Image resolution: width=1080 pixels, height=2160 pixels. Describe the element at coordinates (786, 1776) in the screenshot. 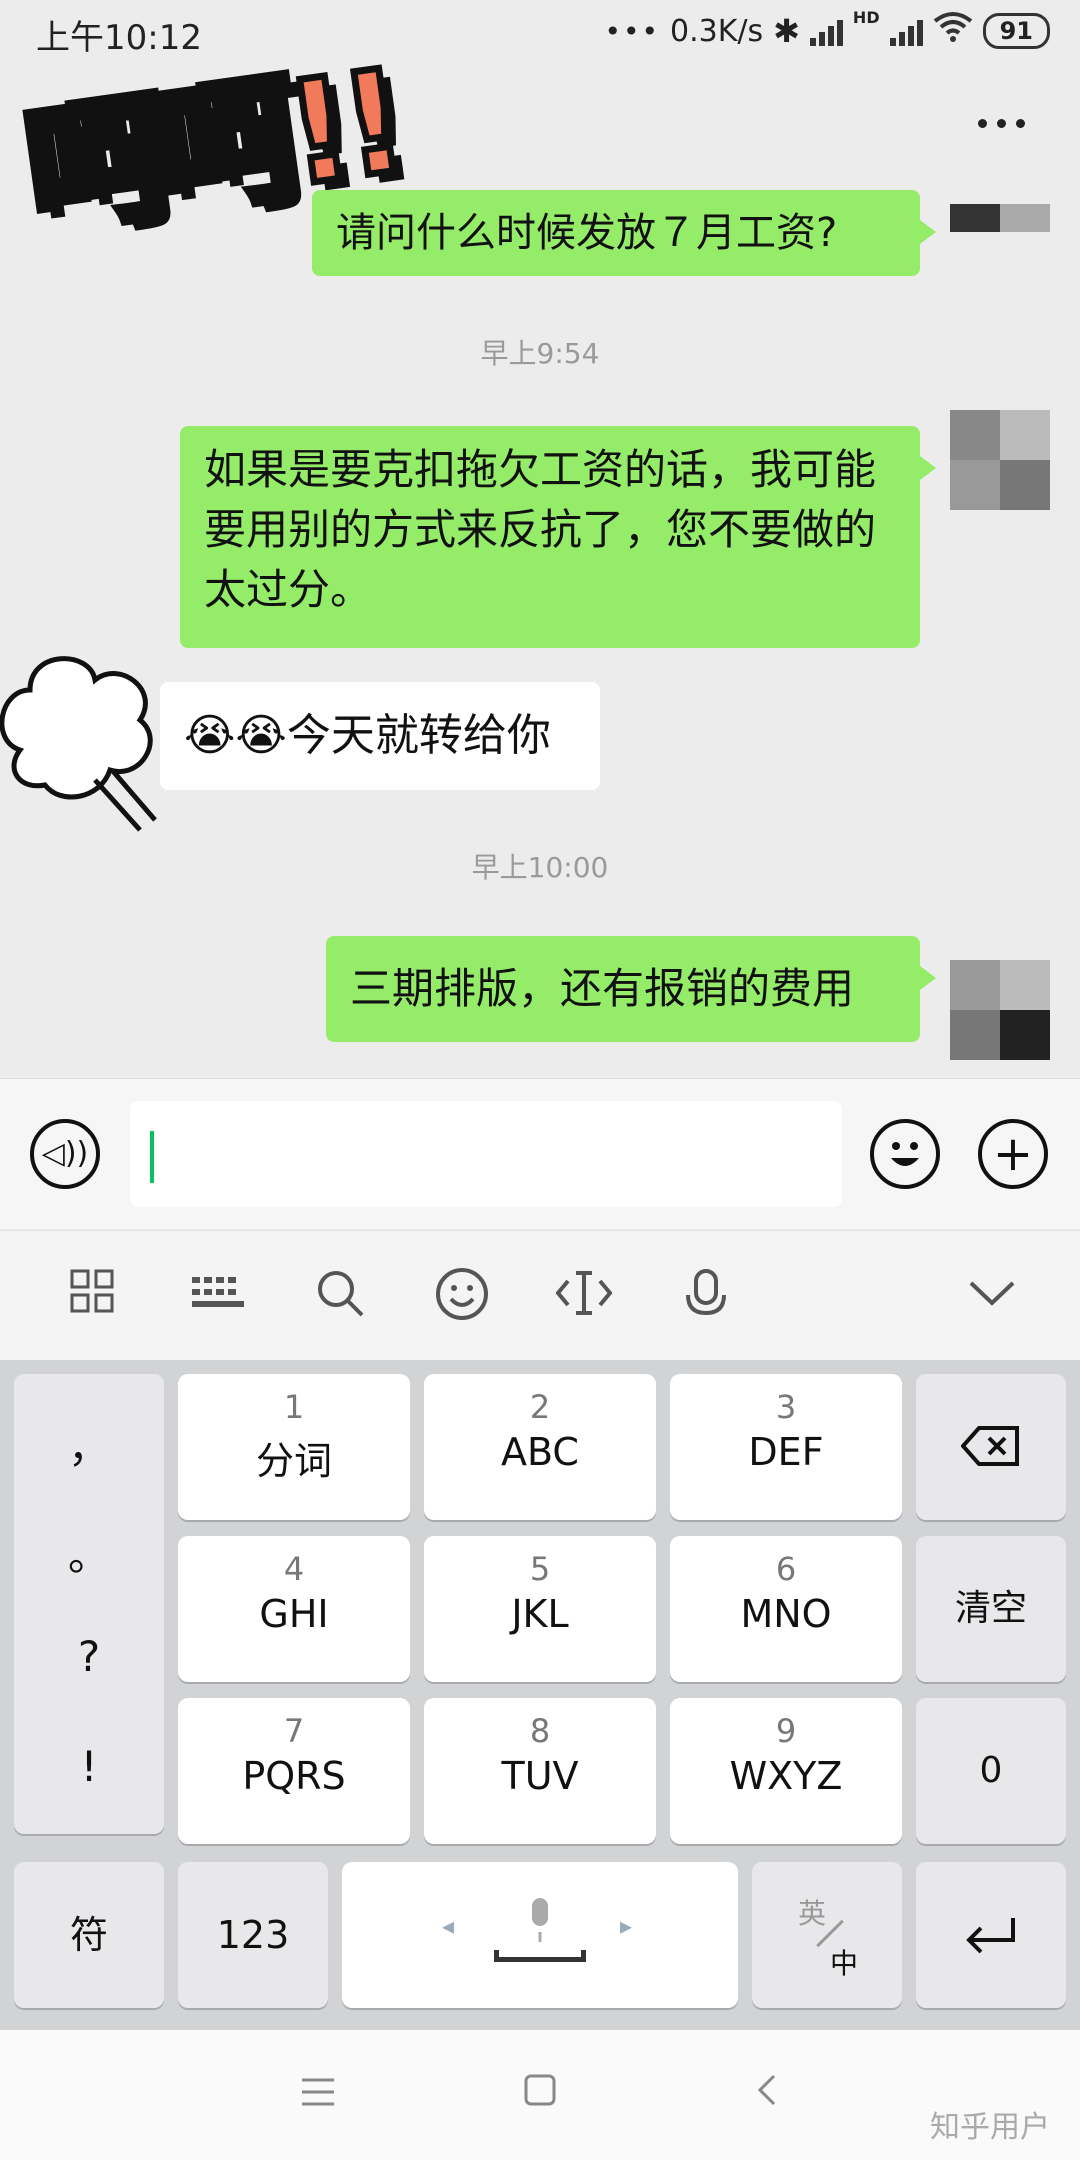

I see `key-letters: WXYZ` at that location.